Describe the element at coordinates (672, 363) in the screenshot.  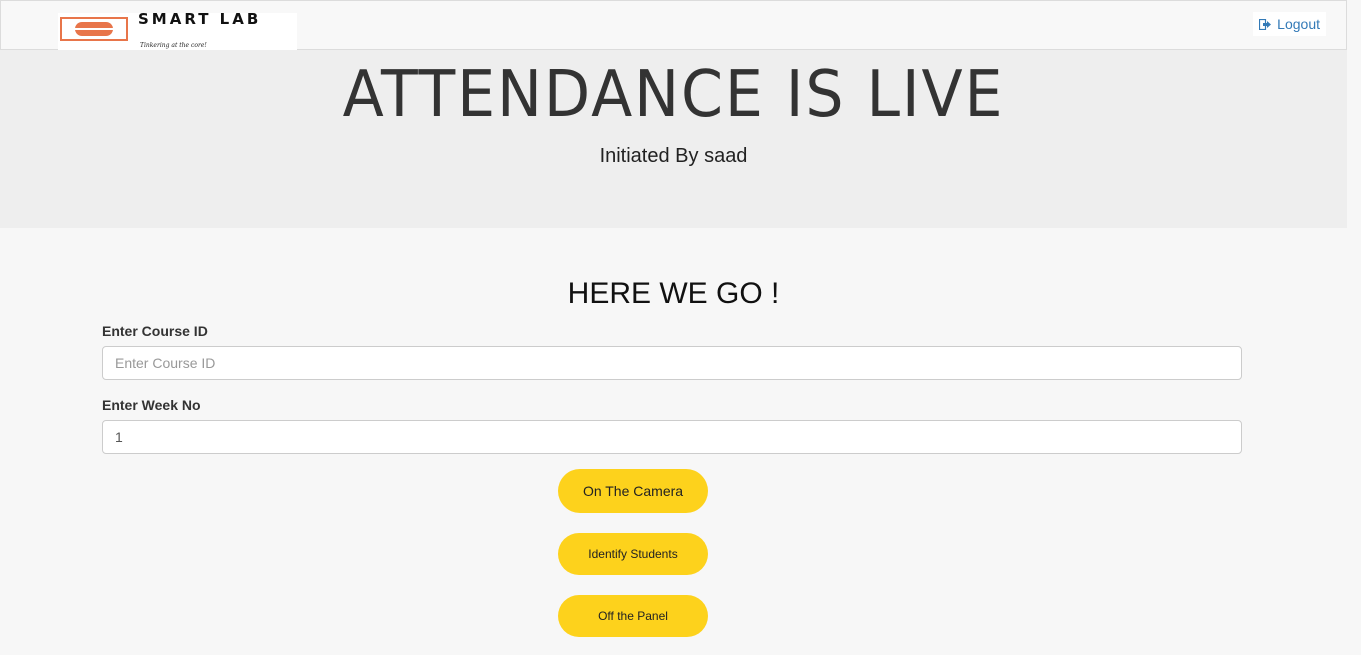
I see `course-id-input` at that location.